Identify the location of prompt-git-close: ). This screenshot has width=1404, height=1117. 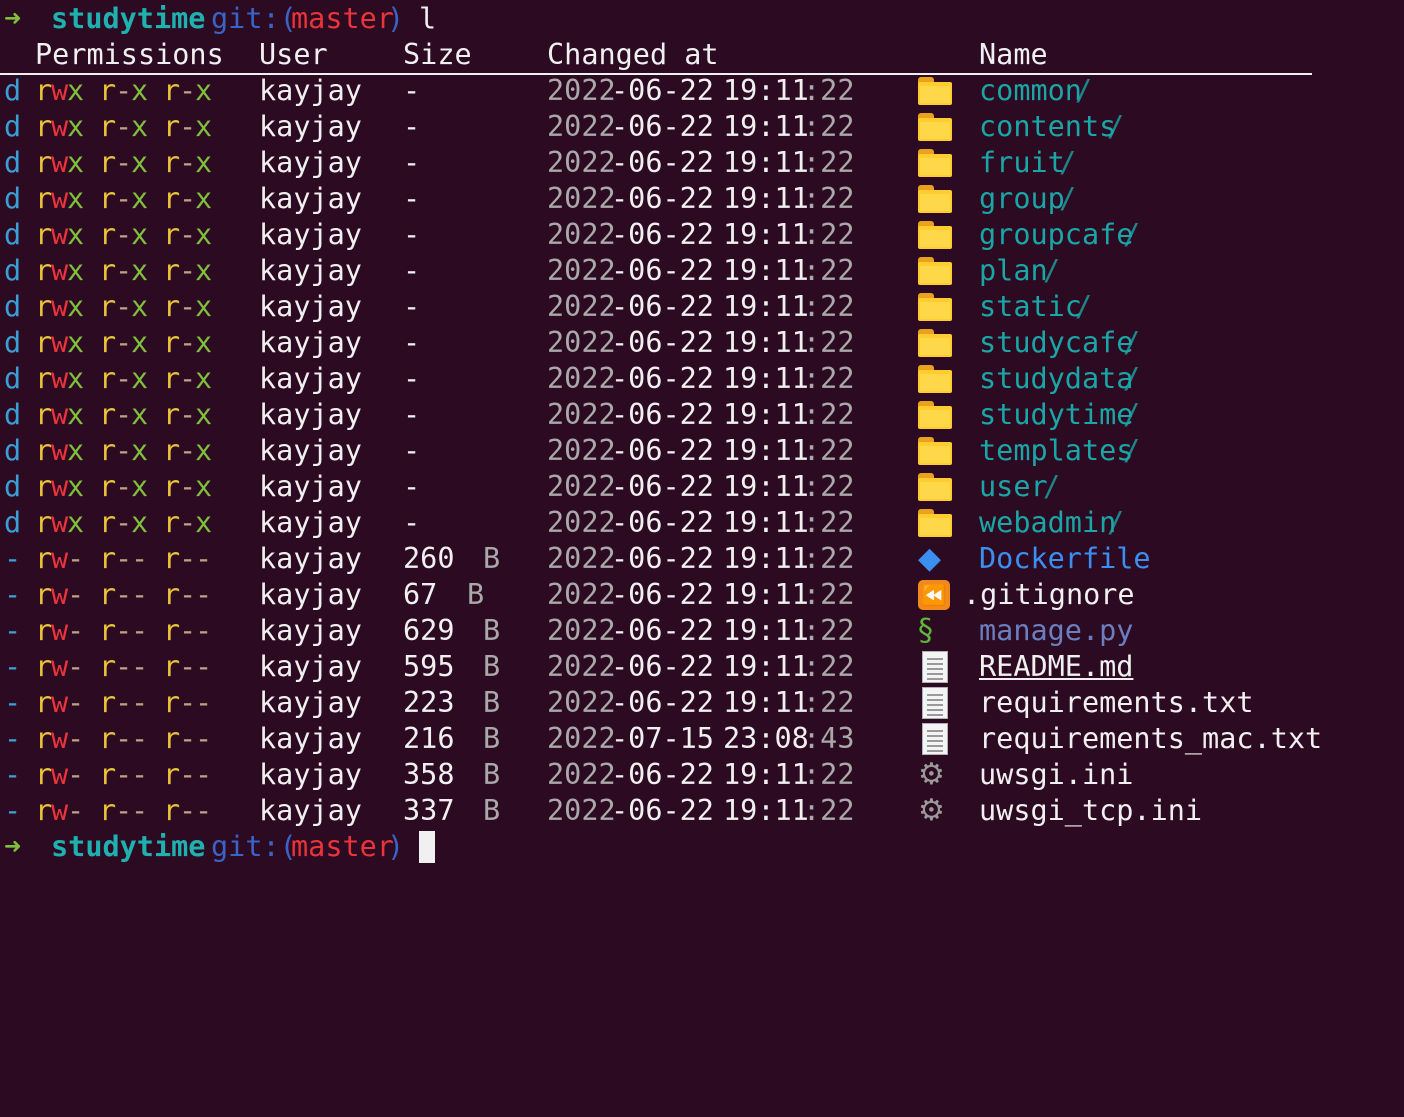
(396, 18).